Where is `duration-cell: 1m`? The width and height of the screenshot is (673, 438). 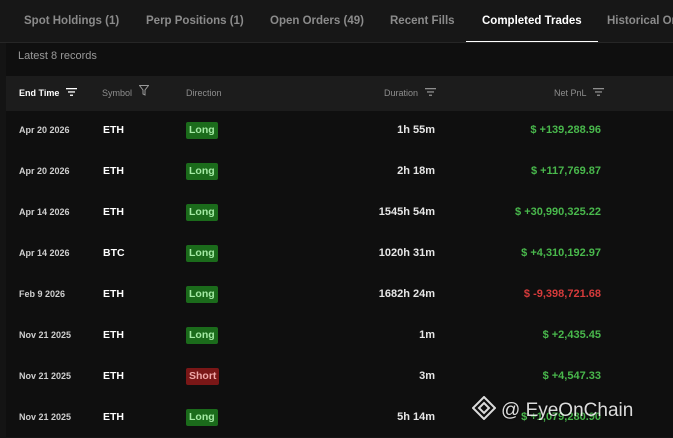
duration-cell: 1m is located at coordinates (427, 335).